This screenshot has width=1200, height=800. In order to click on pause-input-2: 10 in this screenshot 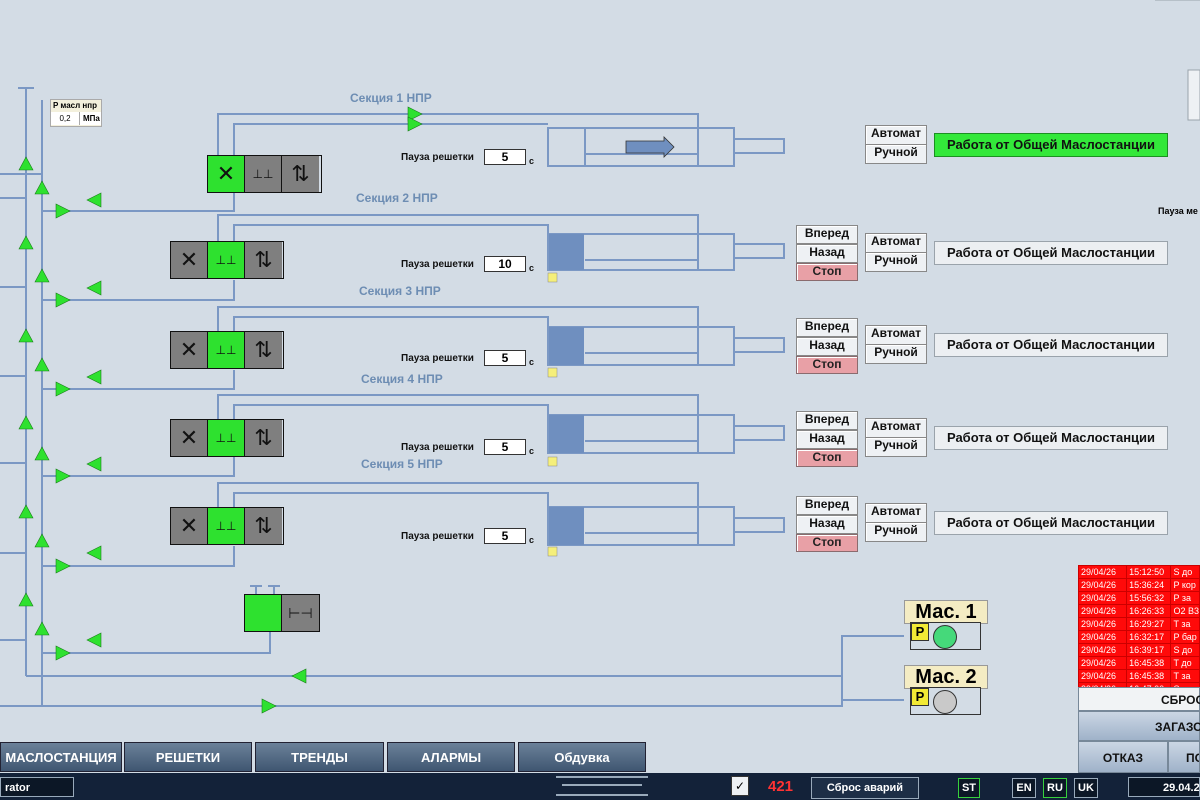, I will do `click(505, 264)`.